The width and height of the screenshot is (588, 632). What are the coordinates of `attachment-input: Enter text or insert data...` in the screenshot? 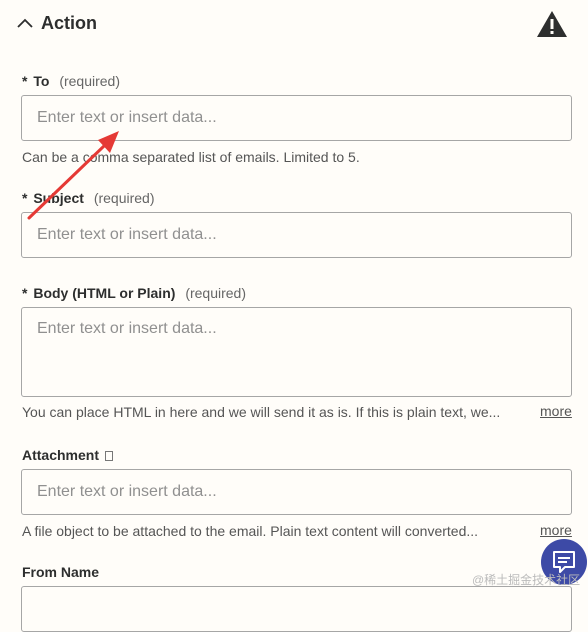 It's located at (296, 492).